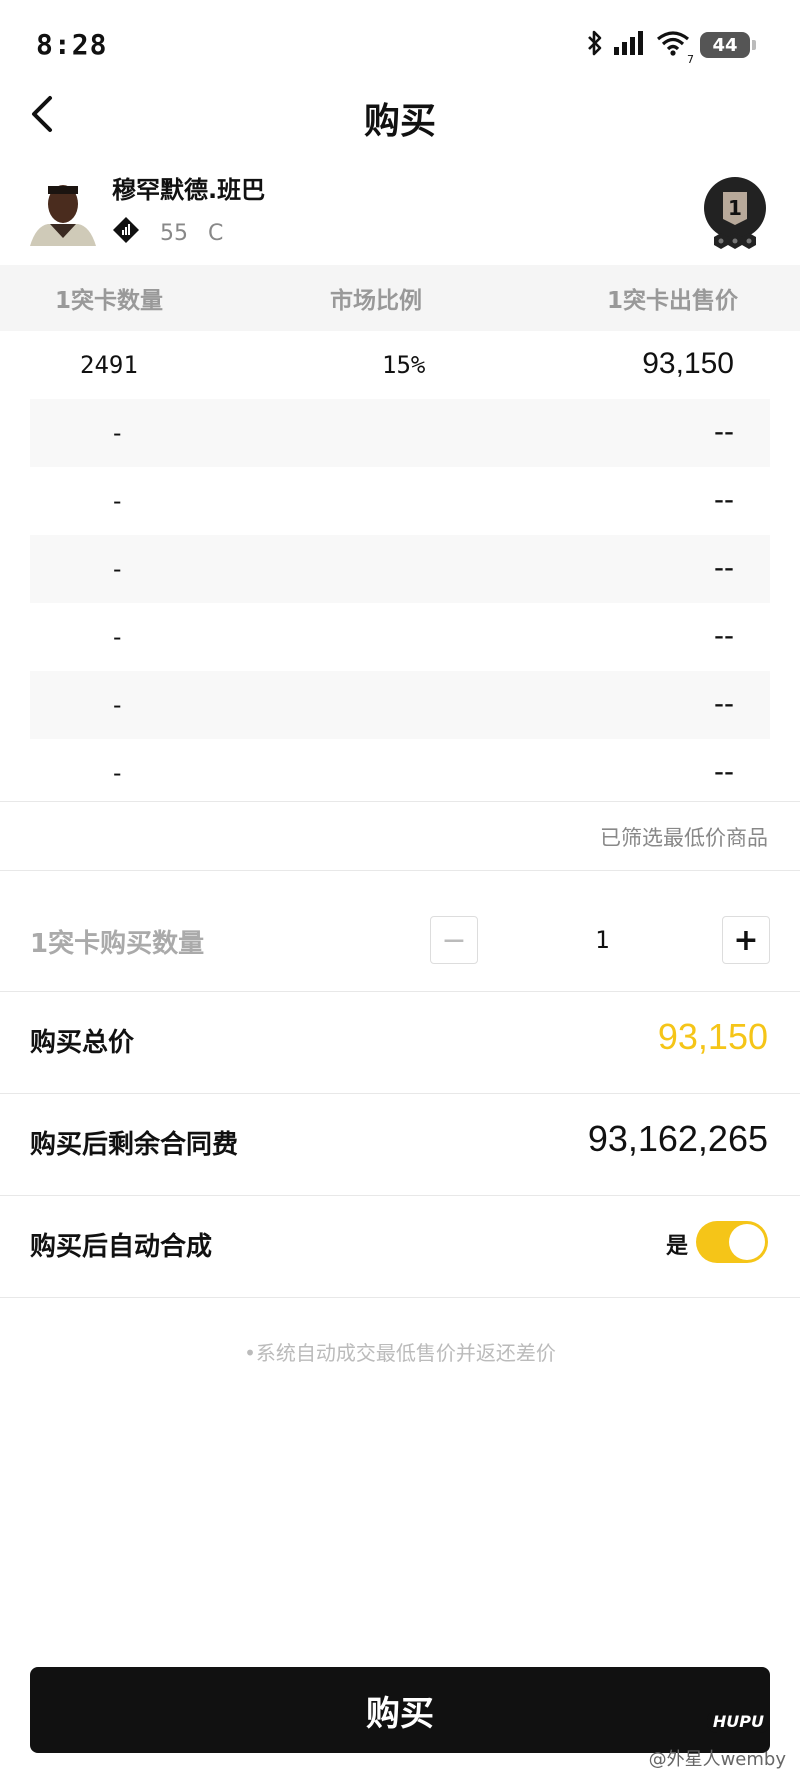 This screenshot has width=800, height=1778. I want to click on rank-badge: 1, so click(735, 215).